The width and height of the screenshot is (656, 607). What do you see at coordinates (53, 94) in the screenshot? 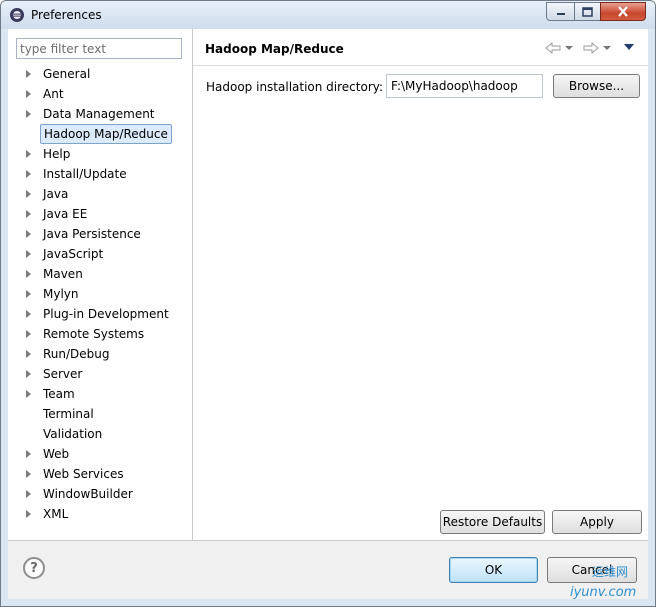
I see `tree-item-label: Ant` at bounding box center [53, 94].